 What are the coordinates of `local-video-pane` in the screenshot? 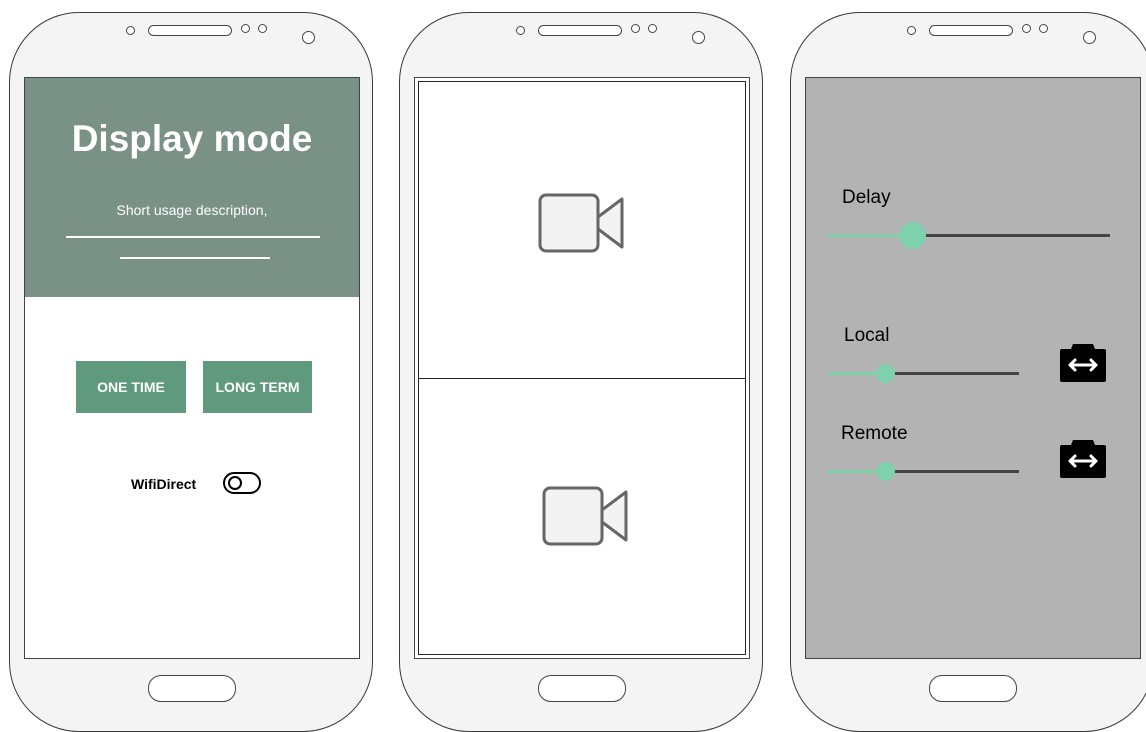 It's located at (582, 517).